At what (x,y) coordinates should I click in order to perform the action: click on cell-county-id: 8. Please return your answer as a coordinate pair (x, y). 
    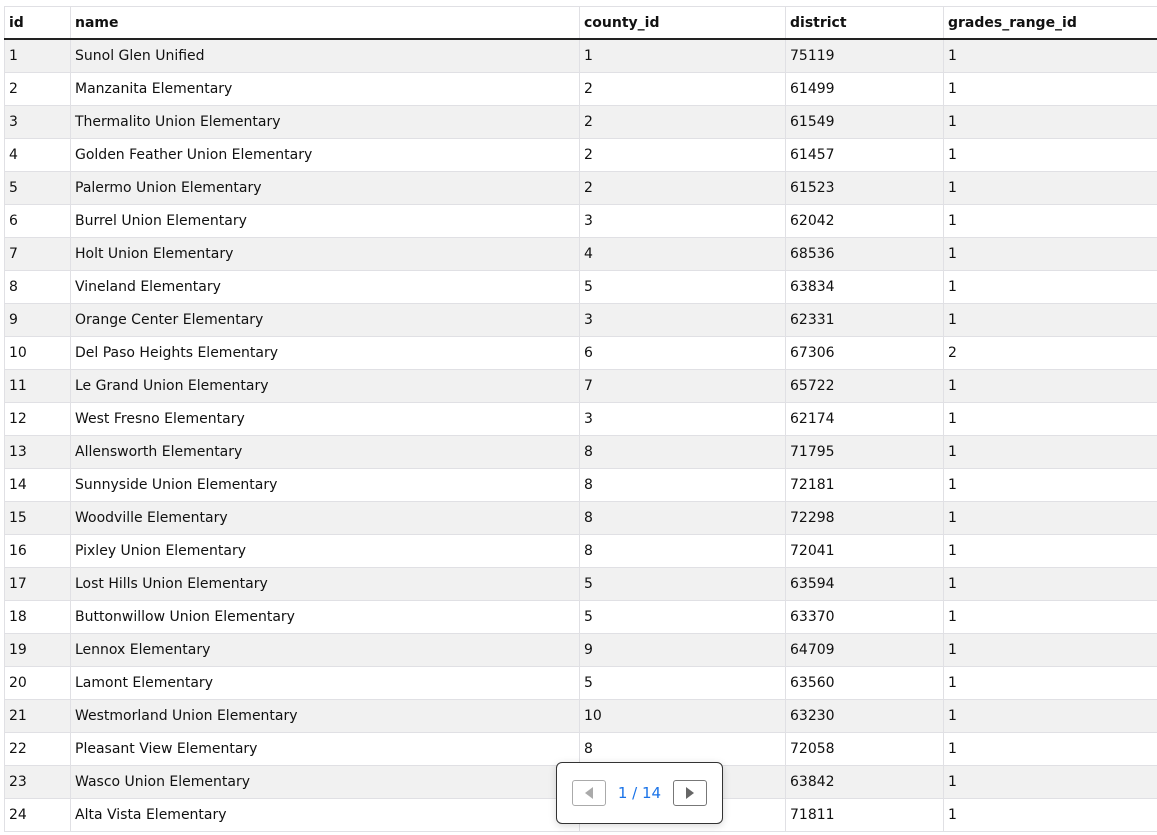
    Looking at the image, I should click on (682, 452).